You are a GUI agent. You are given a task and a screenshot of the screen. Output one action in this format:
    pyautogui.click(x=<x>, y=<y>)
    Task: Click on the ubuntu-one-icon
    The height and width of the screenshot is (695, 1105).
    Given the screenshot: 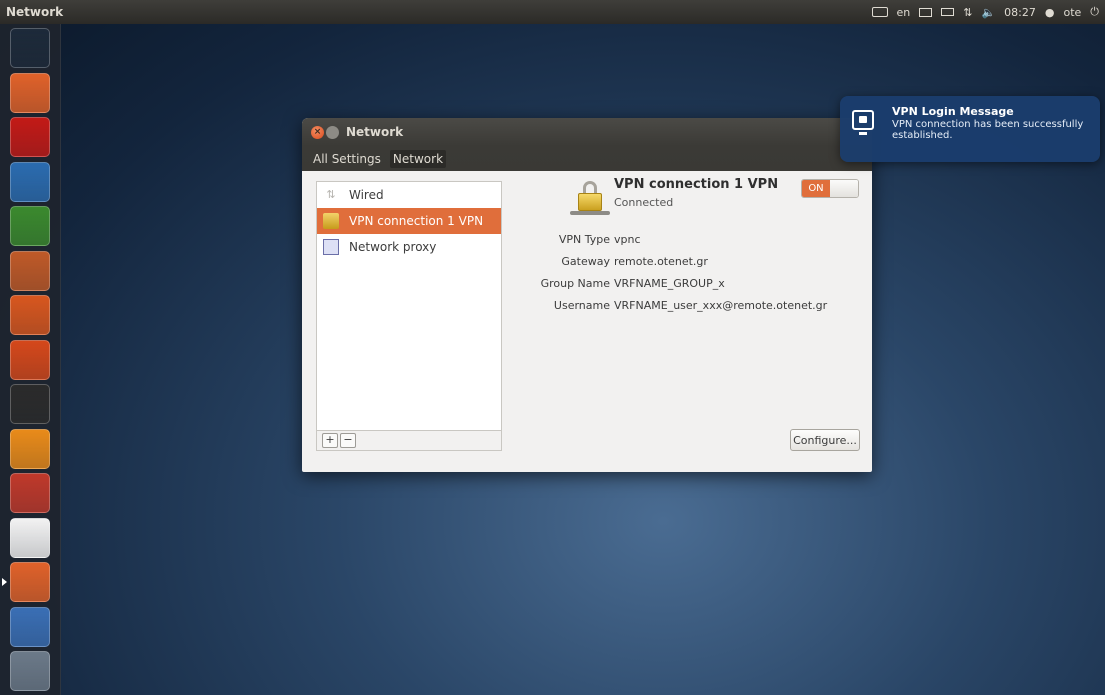 What is the action you would take?
    pyautogui.click(x=30, y=359)
    